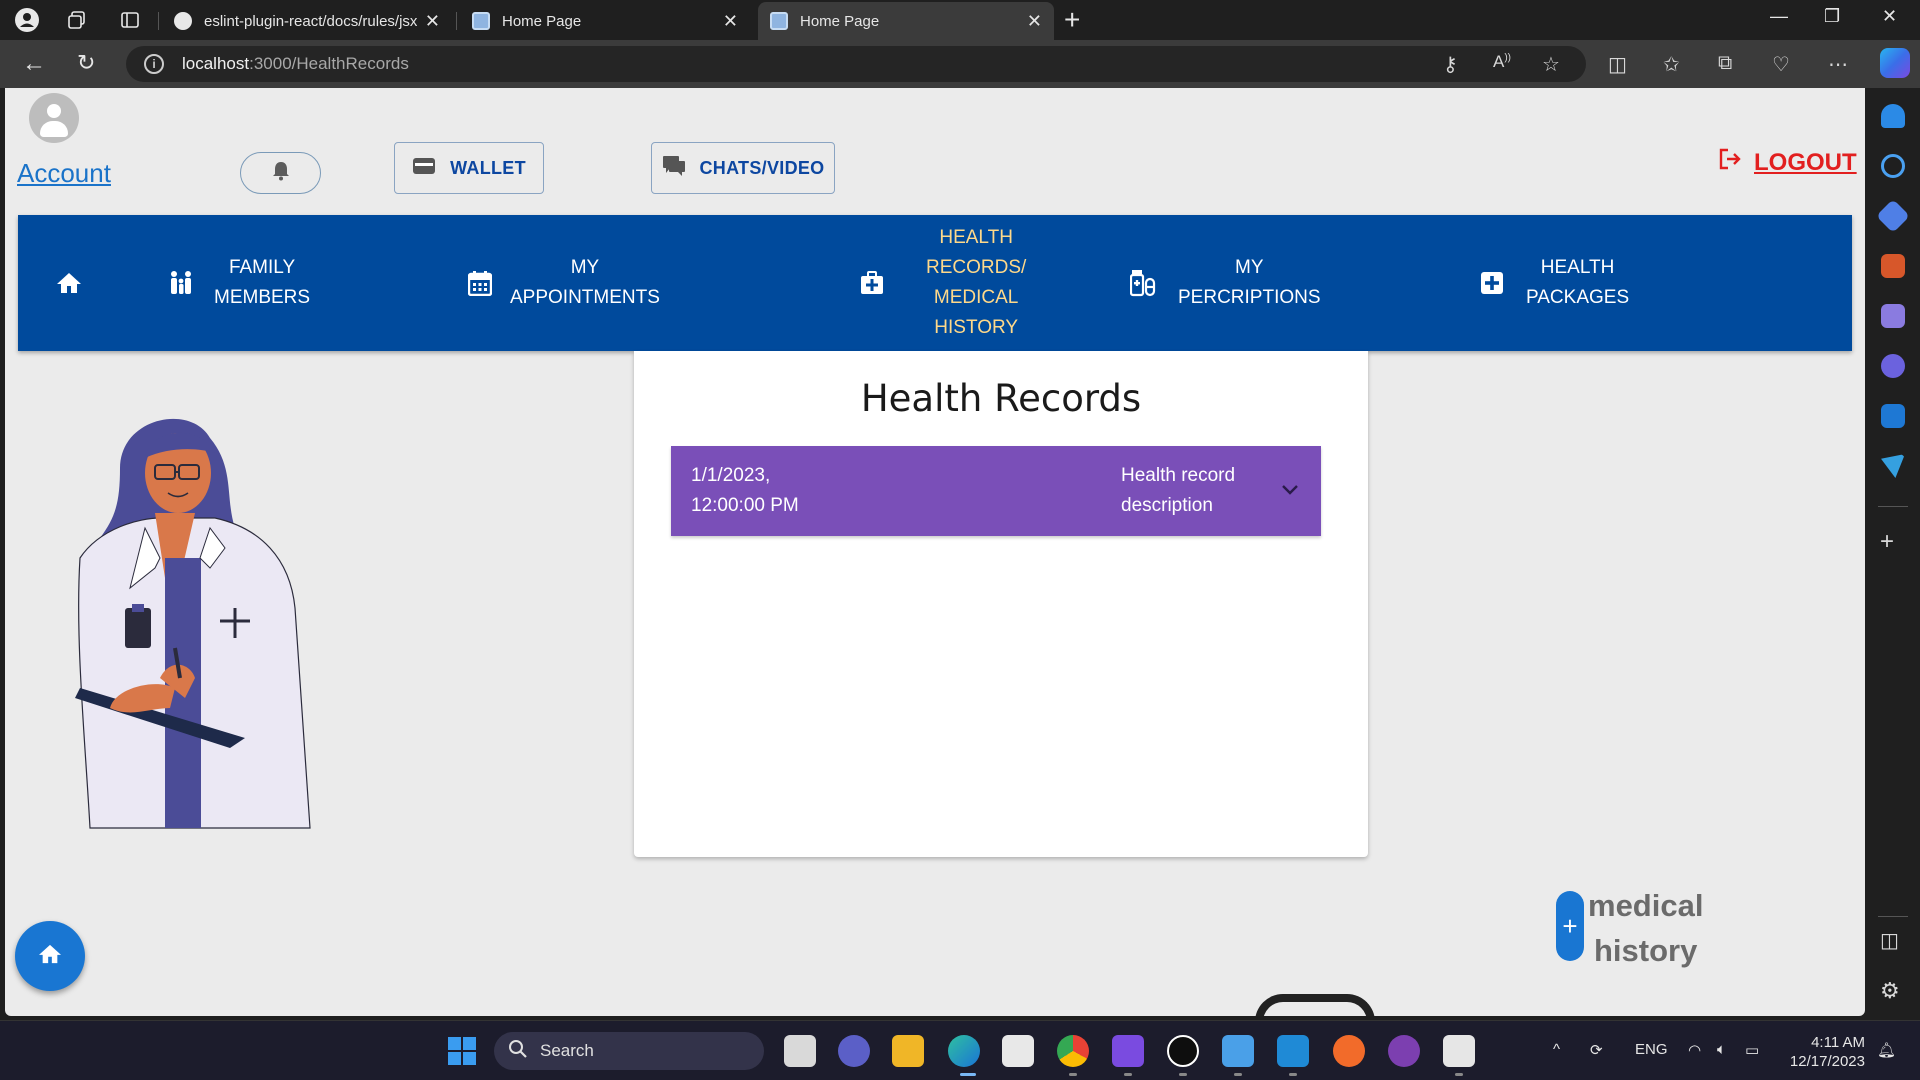 Image resolution: width=1920 pixels, height=1080 pixels. What do you see at coordinates (542, 21) in the screenshot?
I see `tab-title: Home Page` at bounding box center [542, 21].